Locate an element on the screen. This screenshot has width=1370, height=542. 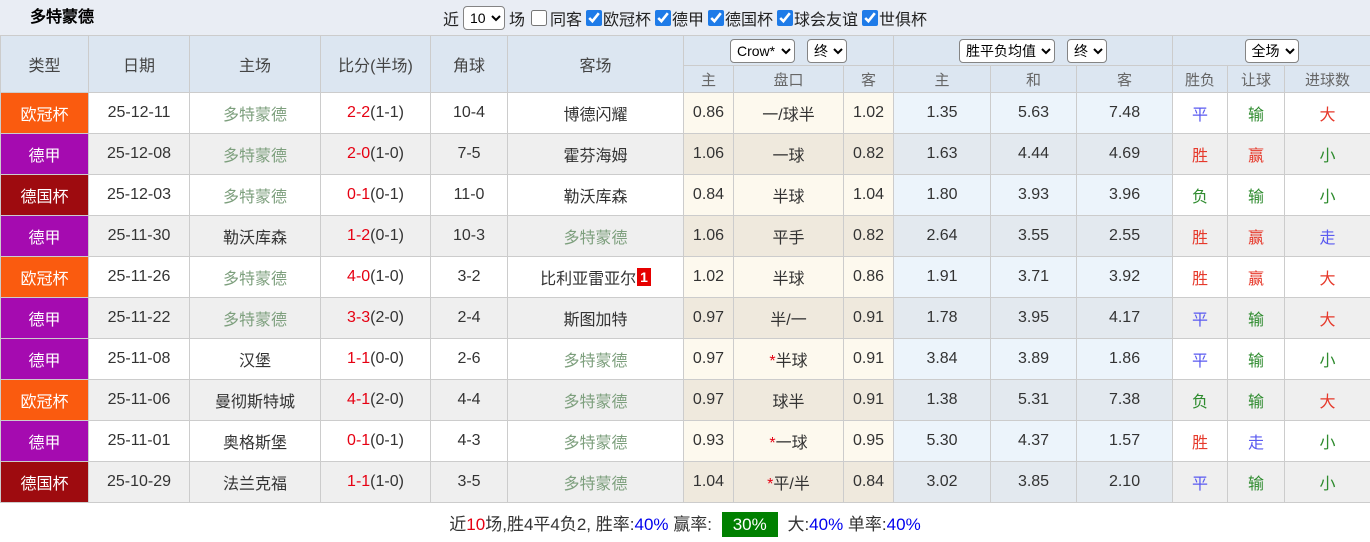
handicap-result-cell: 赢 is located at coordinates (1256, 154).